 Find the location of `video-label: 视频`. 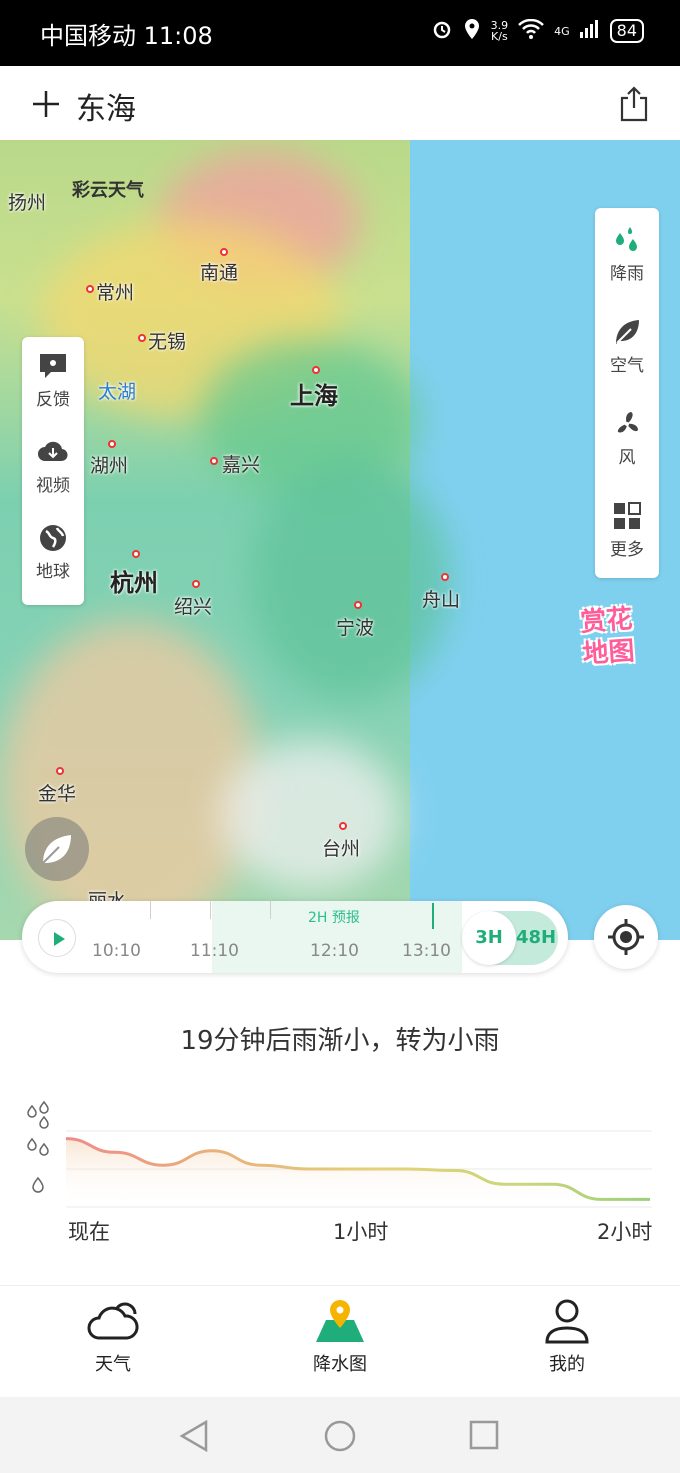

video-label: 视频 is located at coordinates (53, 485).